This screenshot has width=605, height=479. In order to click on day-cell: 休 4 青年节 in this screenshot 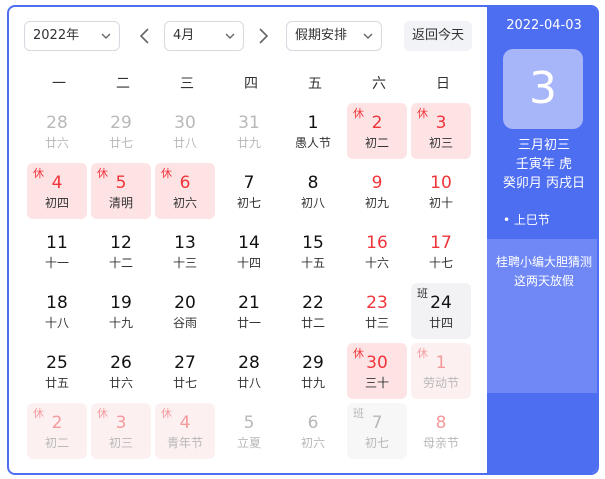, I will do `click(185, 431)`.